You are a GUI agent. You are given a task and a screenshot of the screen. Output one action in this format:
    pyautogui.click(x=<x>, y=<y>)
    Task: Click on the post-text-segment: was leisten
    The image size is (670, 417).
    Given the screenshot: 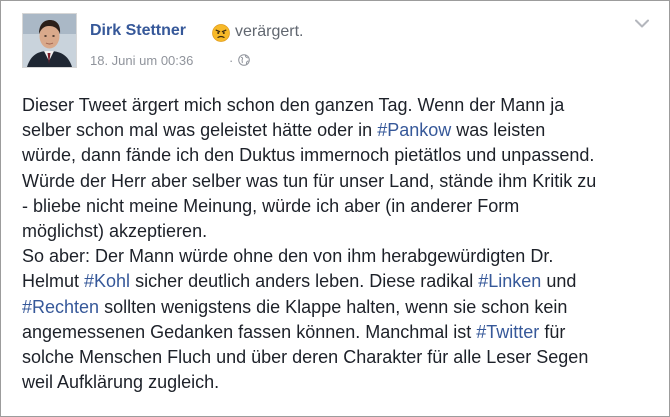 What is the action you would take?
    pyautogui.click(x=498, y=130)
    